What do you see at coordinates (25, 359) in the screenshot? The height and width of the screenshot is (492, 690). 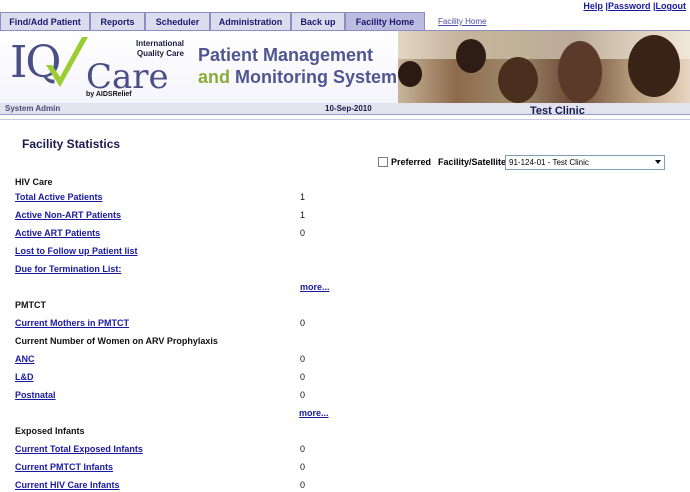 I see `anc-link: ANC` at bounding box center [25, 359].